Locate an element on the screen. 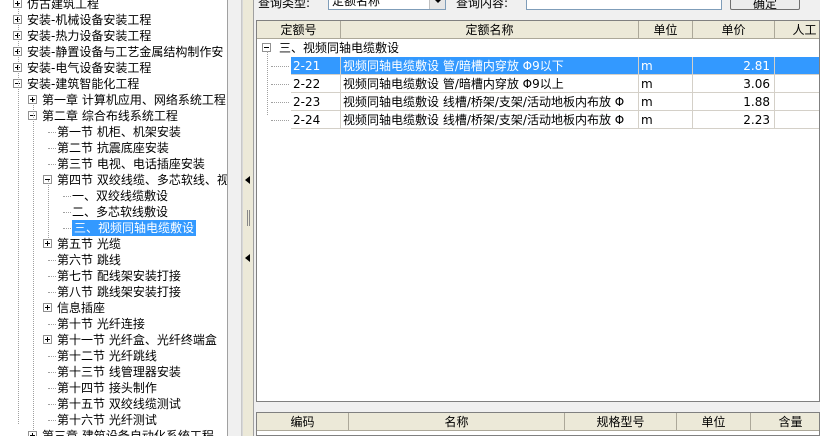 The height and width of the screenshot is (436, 820). col-header-code: 定额号 is located at coordinates (299, 30).